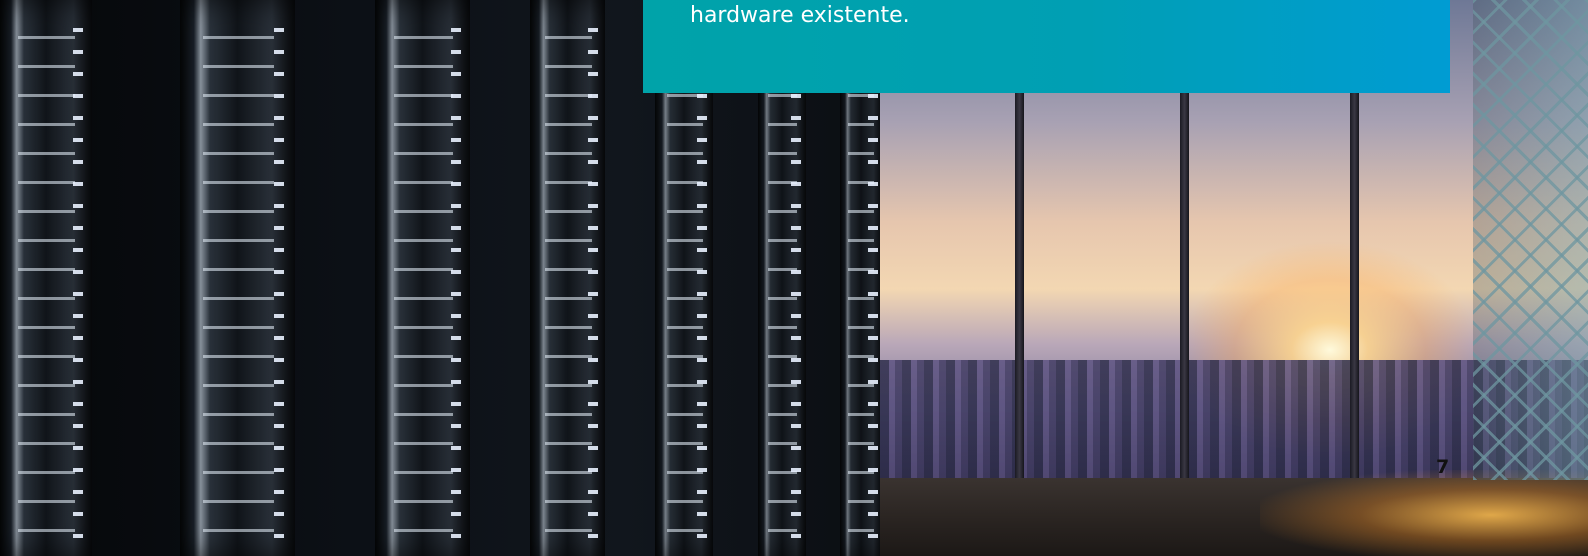 The width and height of the screenshot is (1588, 556). I want to click on lattice-tower, so click(1530, 240).